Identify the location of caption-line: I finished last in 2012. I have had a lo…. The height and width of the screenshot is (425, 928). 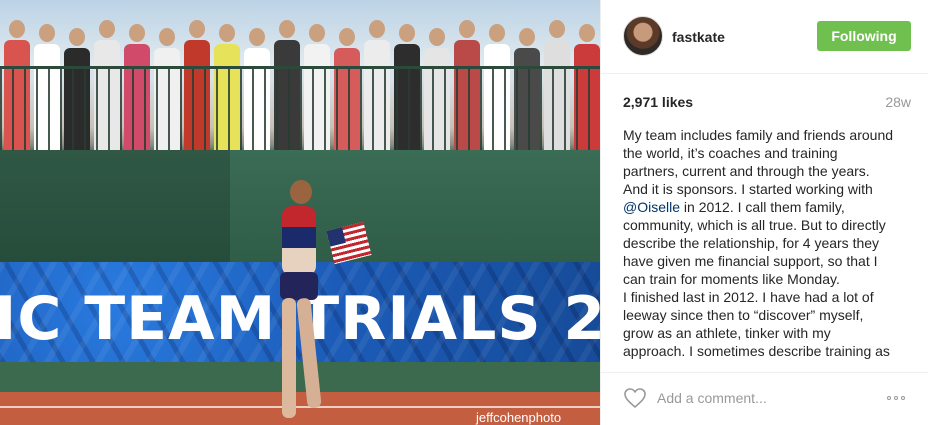
(748, 297).